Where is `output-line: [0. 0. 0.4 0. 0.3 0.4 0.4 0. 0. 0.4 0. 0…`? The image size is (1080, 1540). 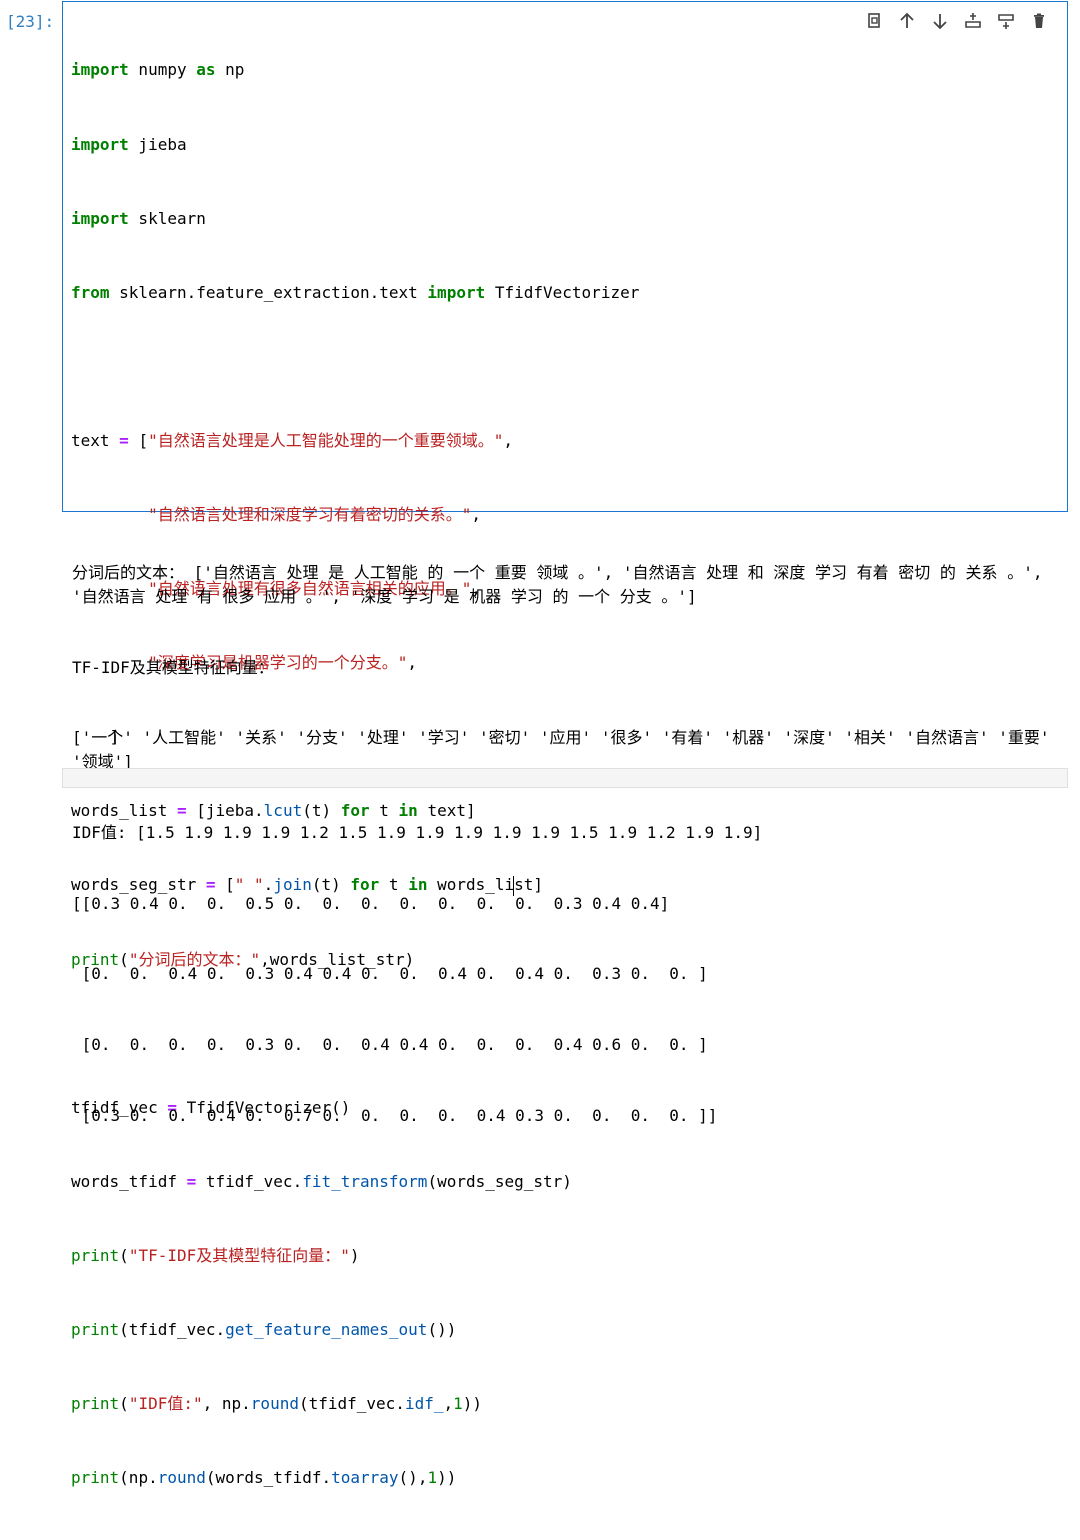
output-line: [0. 0. 0.4 0. 0.3 0.4 0.4 0. 0. 0.4 0. 0… is located at coordinates (390, 974).